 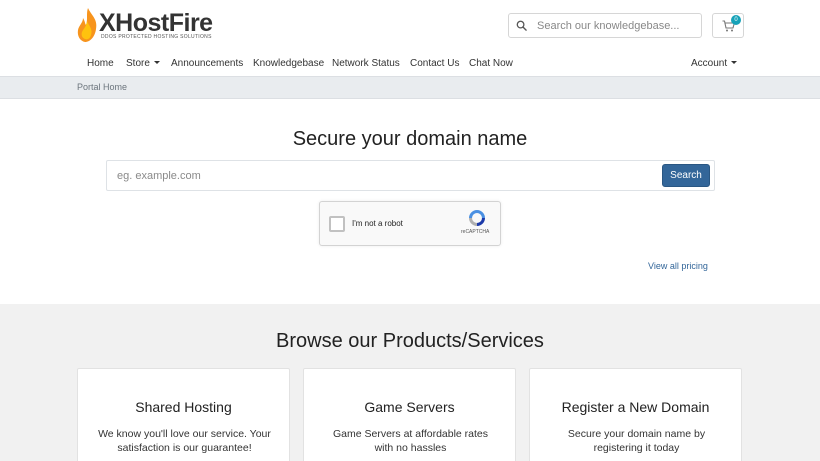 What do you see at coordinates (736, 20) in the screenshot?
I see `cart-count-badge: 0` at bounding box center [736, 20].